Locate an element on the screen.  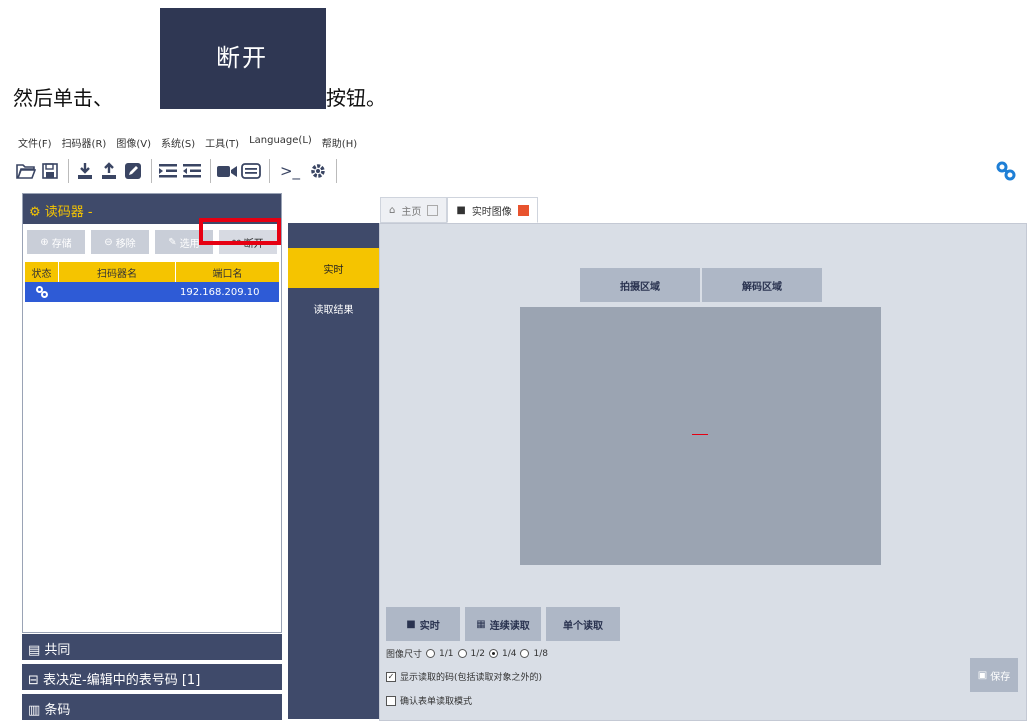
menu-language: Language(L) is located at coordinates (280, 142).